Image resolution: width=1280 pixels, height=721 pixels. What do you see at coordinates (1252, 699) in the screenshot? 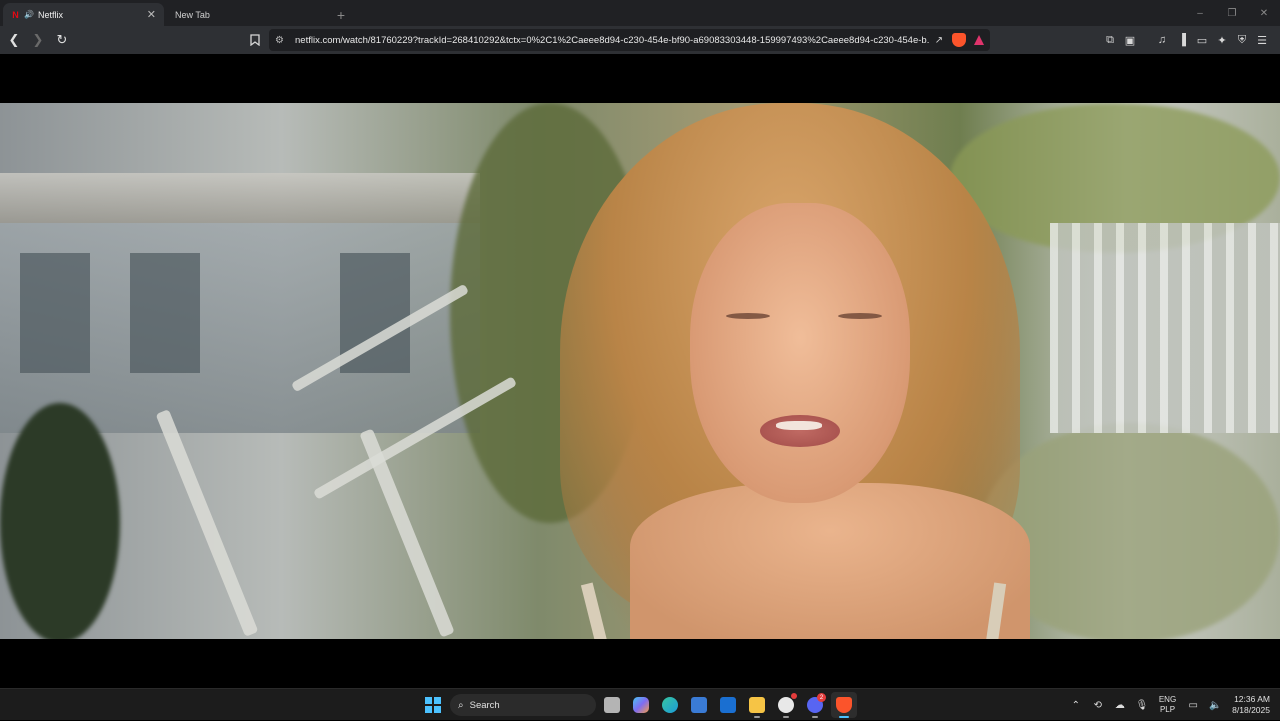
I see `clock-time: 12:36 AM` at bounding box center [1252, 699].